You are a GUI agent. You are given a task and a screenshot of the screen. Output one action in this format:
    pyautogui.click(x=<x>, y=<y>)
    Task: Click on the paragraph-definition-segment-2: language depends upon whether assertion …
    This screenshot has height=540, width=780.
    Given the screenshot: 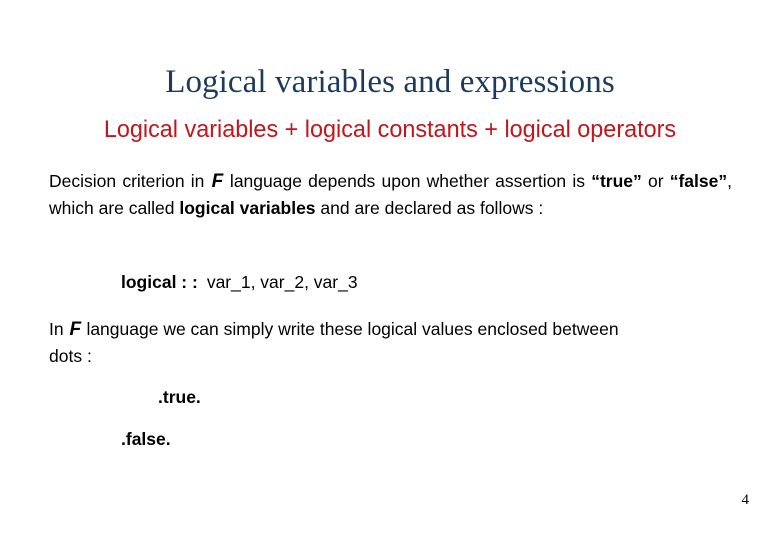 What is the action you would take?
    pyautogui.click(x=407, y=181)
    